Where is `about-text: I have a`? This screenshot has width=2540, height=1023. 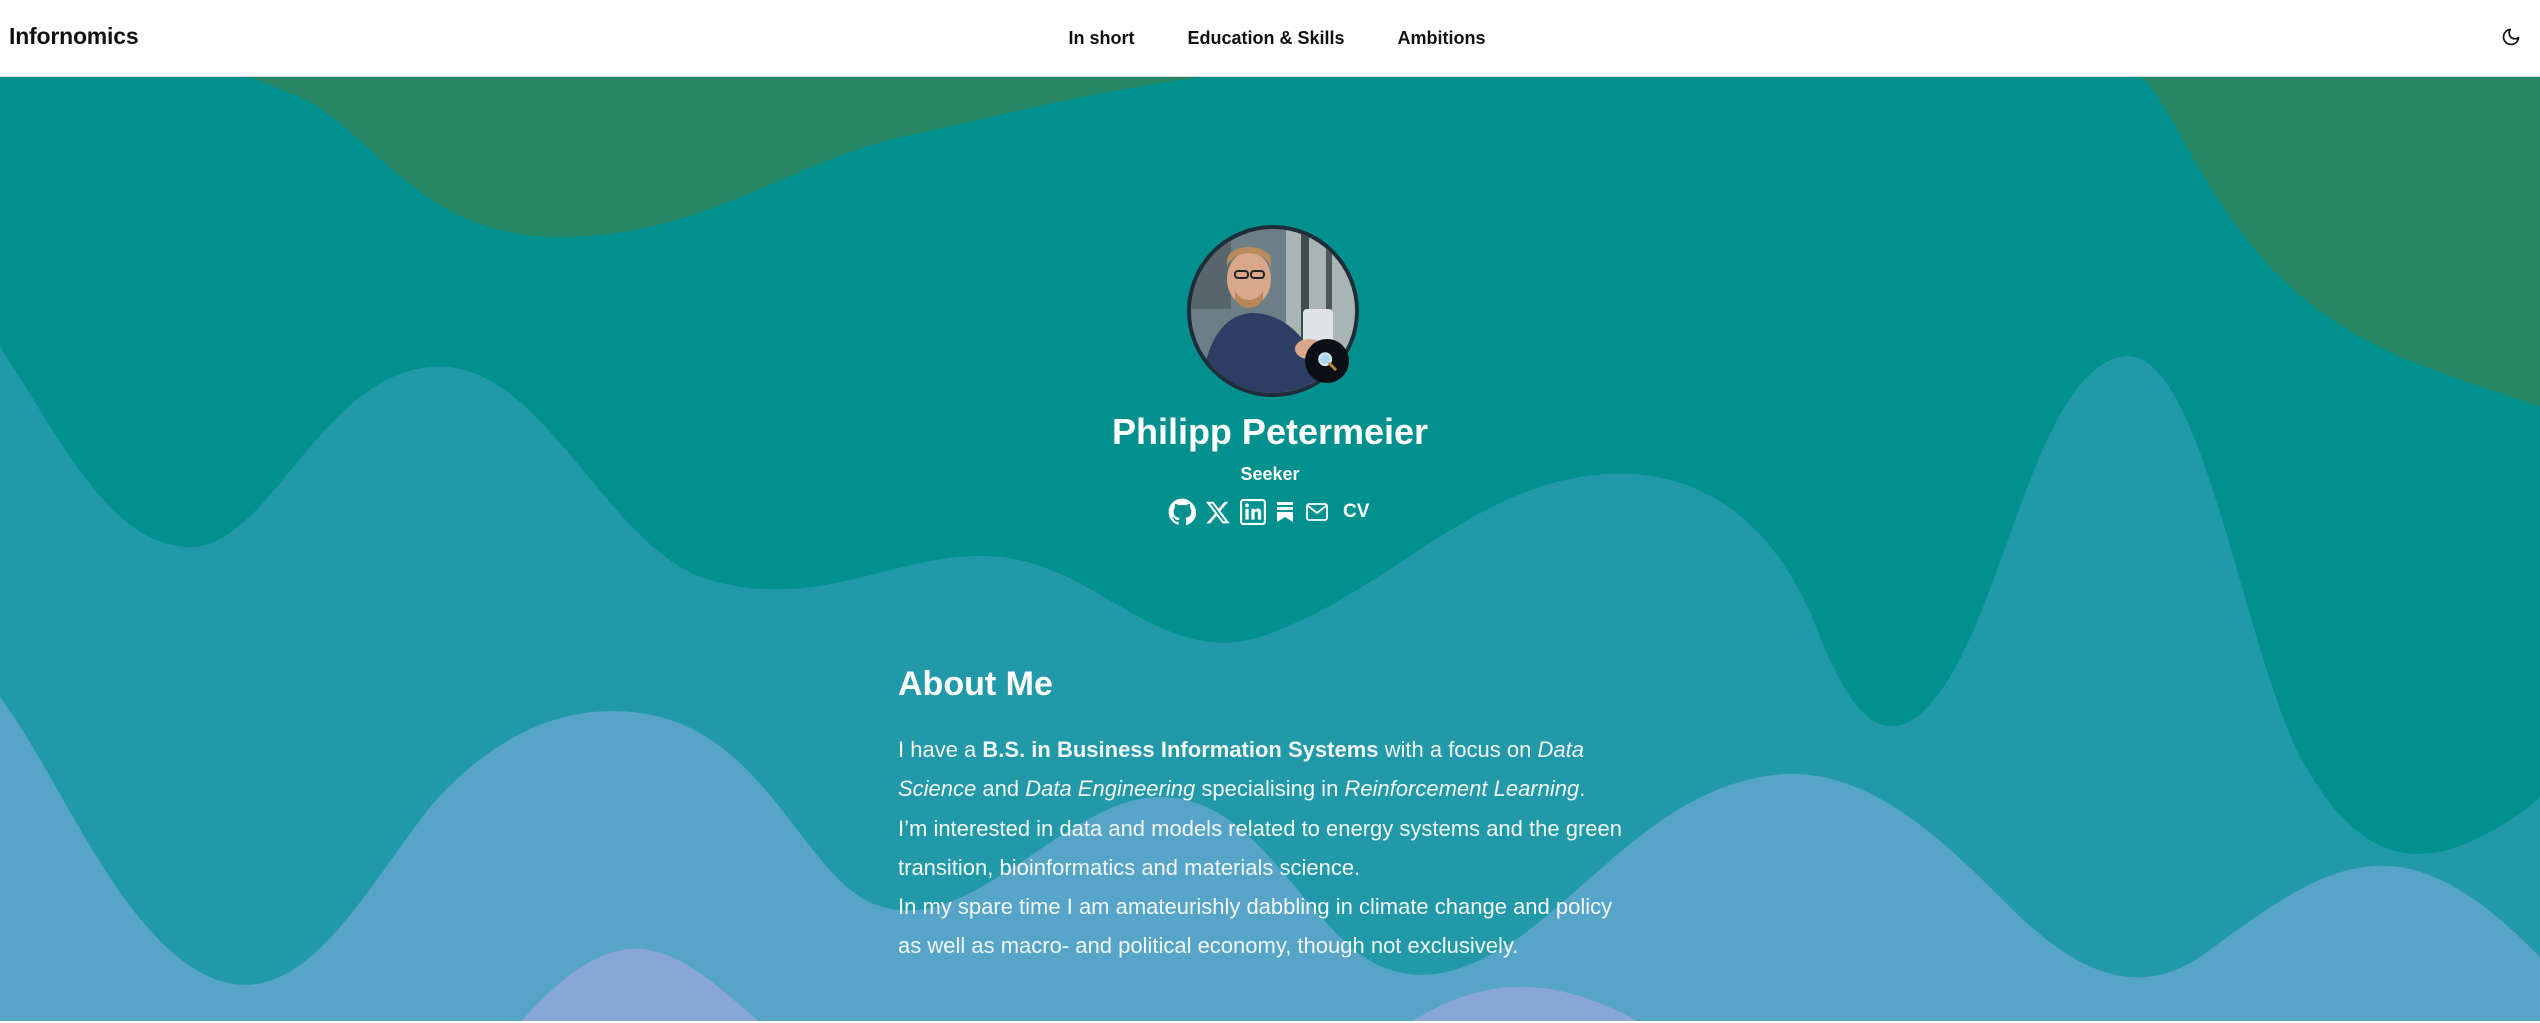 about-text: I have a is located at coordinates (940, 749).